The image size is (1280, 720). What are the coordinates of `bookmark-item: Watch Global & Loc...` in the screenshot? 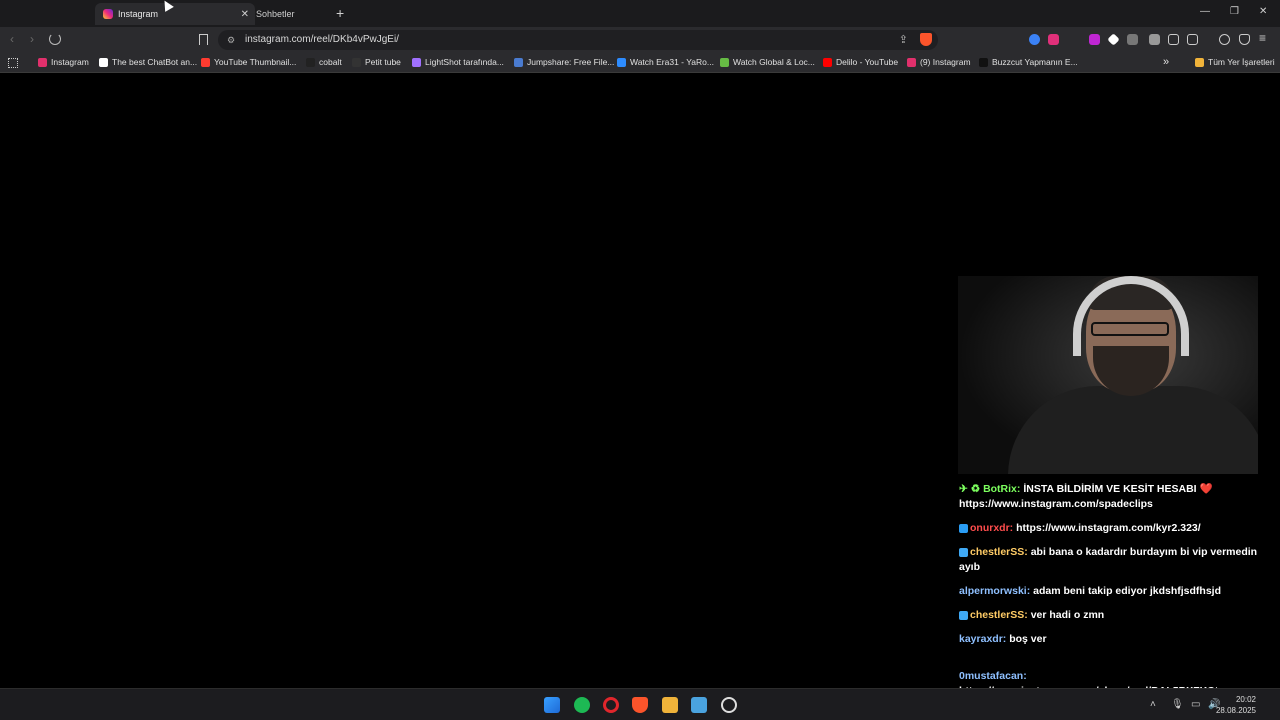 It's located at (767, 62).